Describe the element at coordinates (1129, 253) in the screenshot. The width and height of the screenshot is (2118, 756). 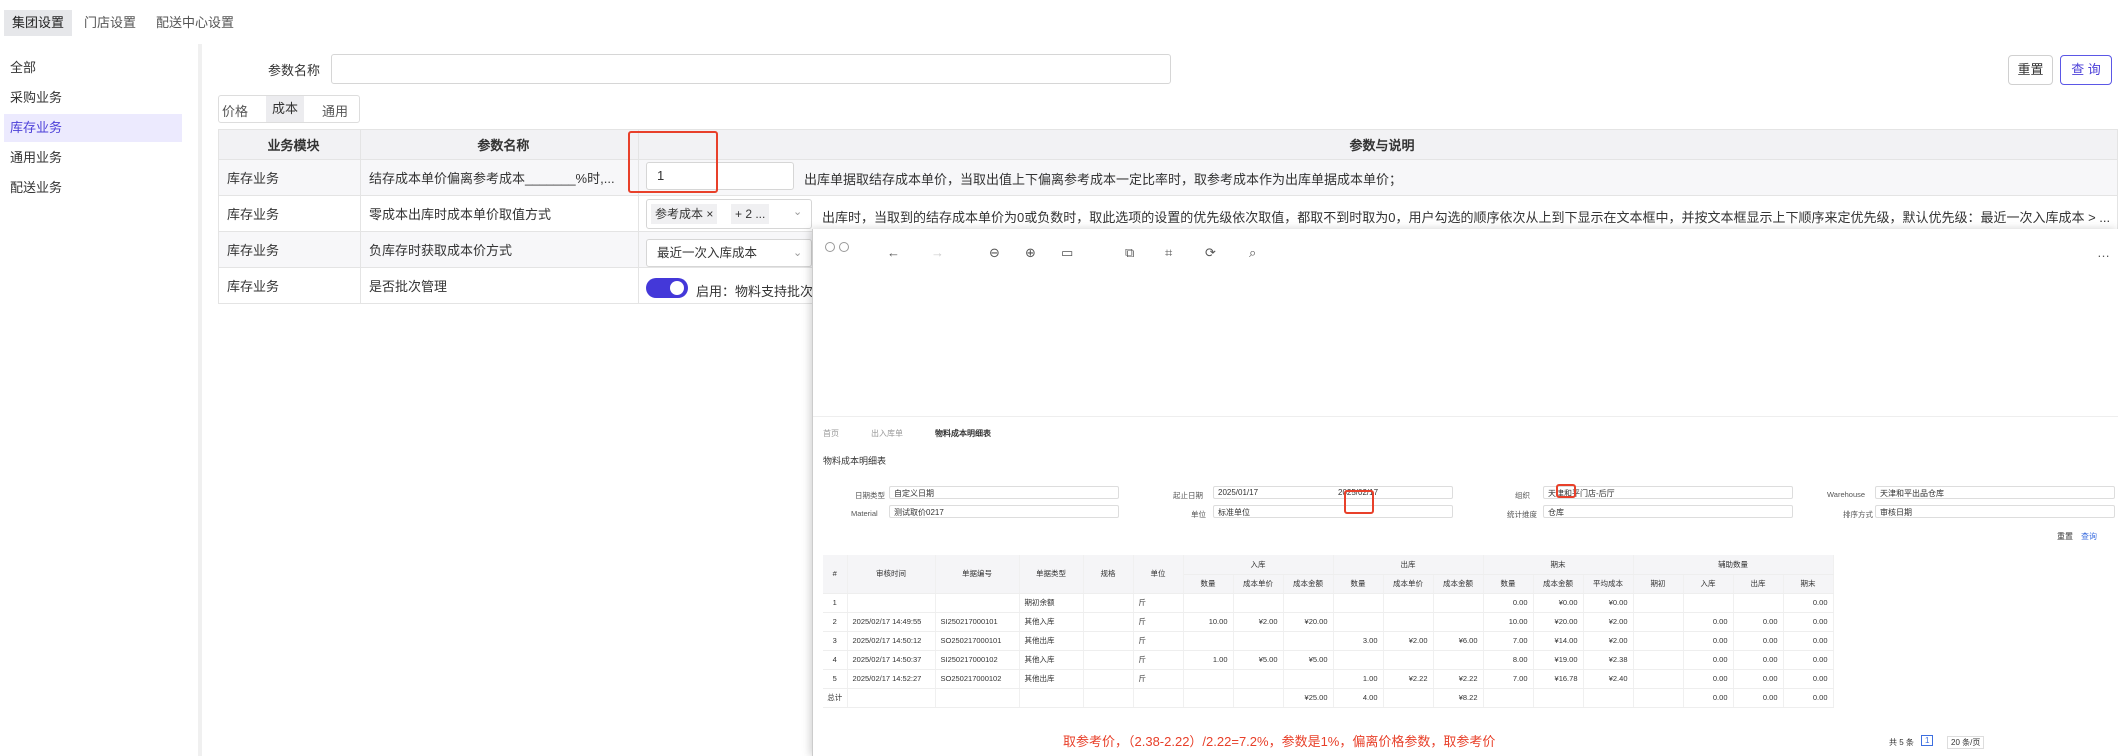
I see `copy-icon: ⧉` at that location.